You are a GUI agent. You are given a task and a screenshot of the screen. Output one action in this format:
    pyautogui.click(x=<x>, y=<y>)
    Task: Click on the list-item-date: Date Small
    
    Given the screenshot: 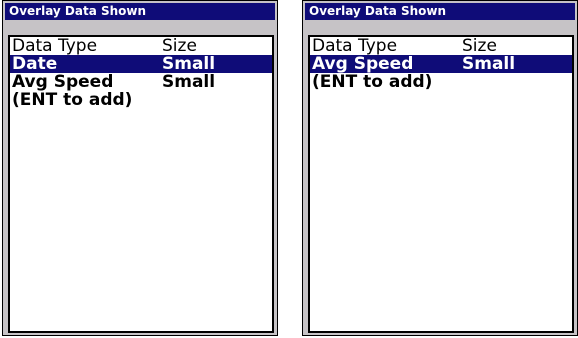 What is the action you would take?
    pyautogui.click(x=141, y=64)
    